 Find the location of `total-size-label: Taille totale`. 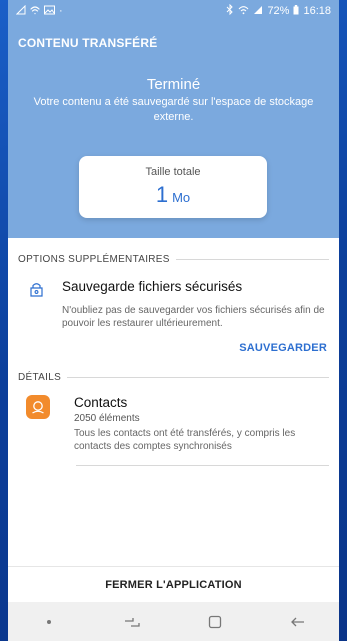

total-size-label: Taille totale is located at coordinates (173, 172).